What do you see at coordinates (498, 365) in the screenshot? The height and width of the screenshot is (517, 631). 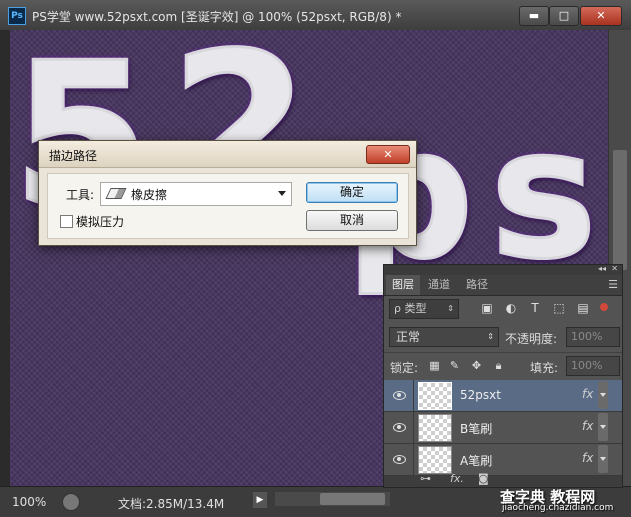 I see `lock-all-icon: 🔒︎` at bounding box center [498, 365].